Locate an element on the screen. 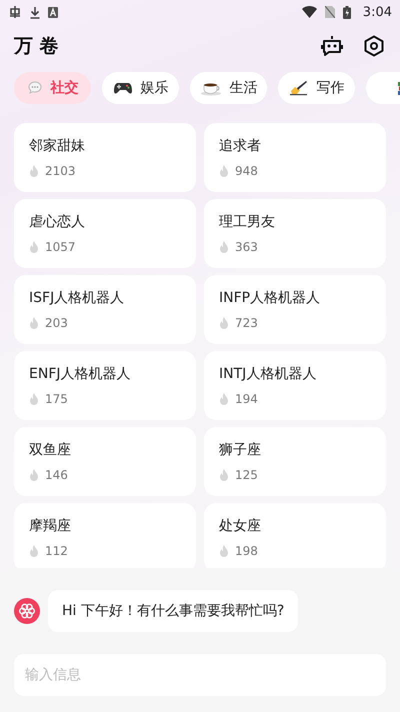 This screenshot has width=400, height=712. popularity-count: 723 is located at coordinates (246, 323).